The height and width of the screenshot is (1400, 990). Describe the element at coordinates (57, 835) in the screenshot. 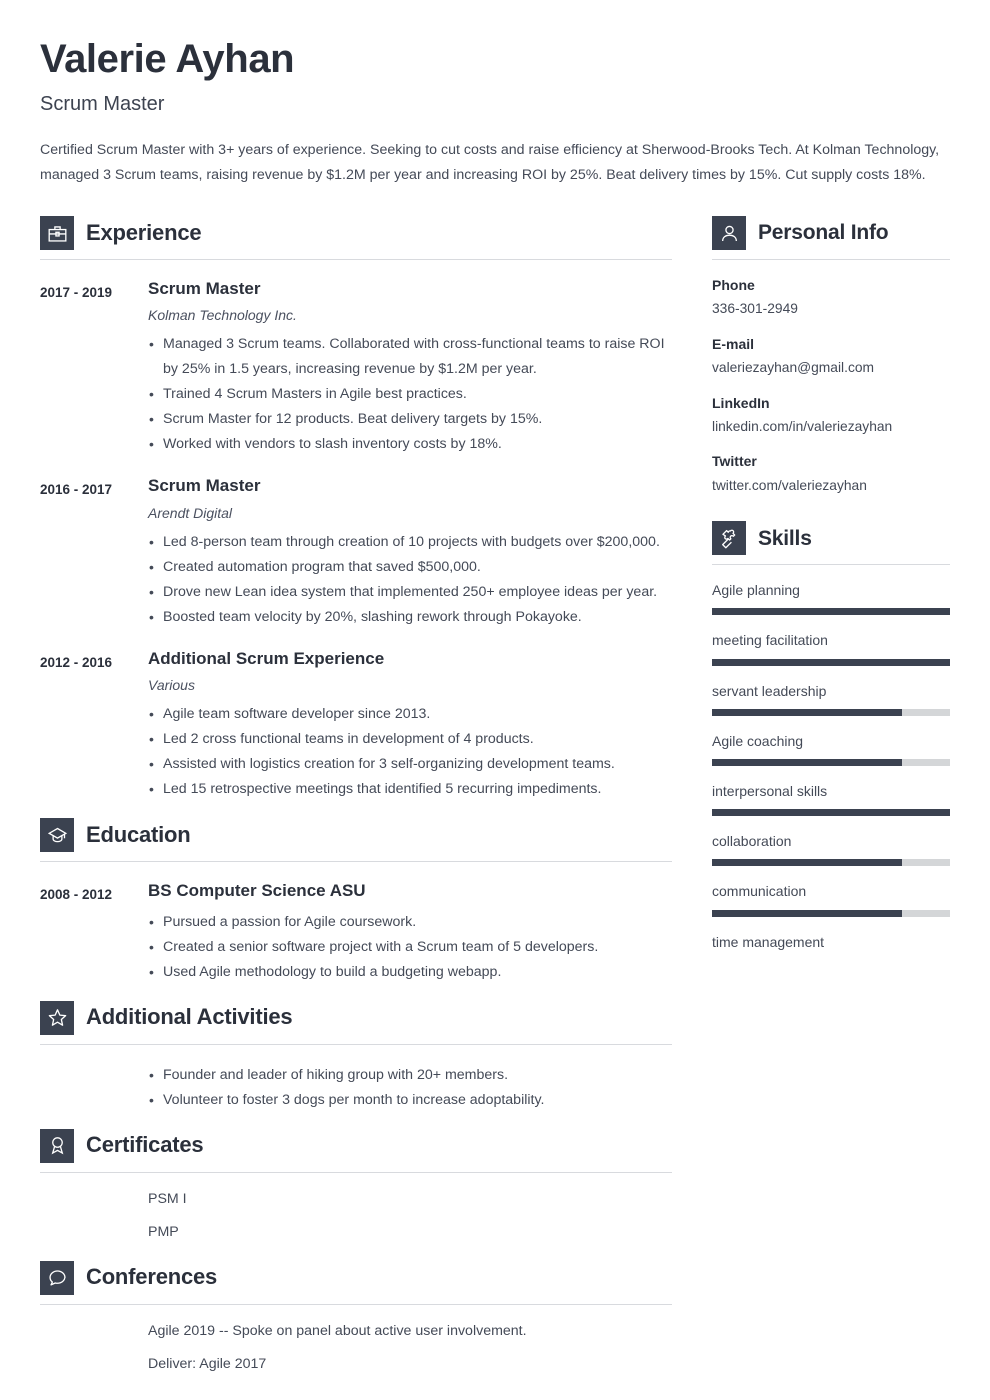

I see `graduation-cap-icon` at that location.